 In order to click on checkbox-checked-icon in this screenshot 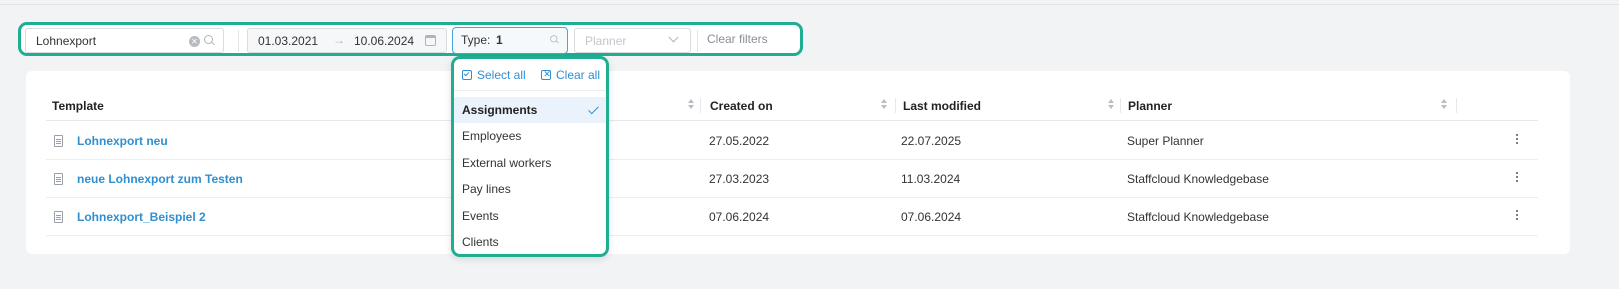, I will do `click(467, 75)`.